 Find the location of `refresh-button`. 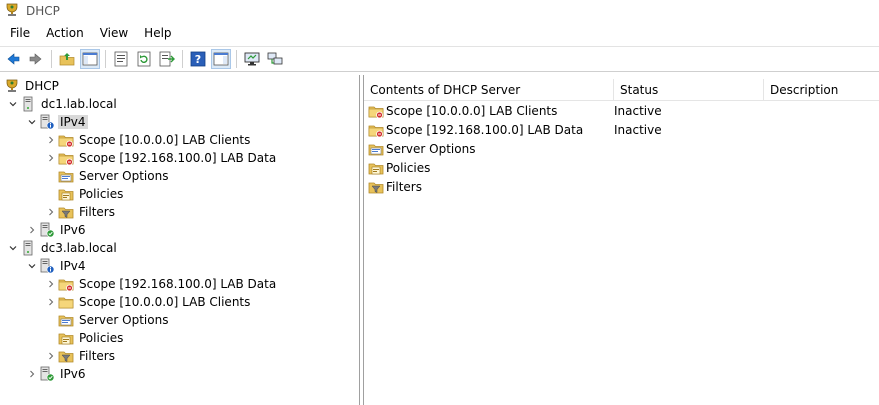

refresh-button is located at coordinates (144, 59).